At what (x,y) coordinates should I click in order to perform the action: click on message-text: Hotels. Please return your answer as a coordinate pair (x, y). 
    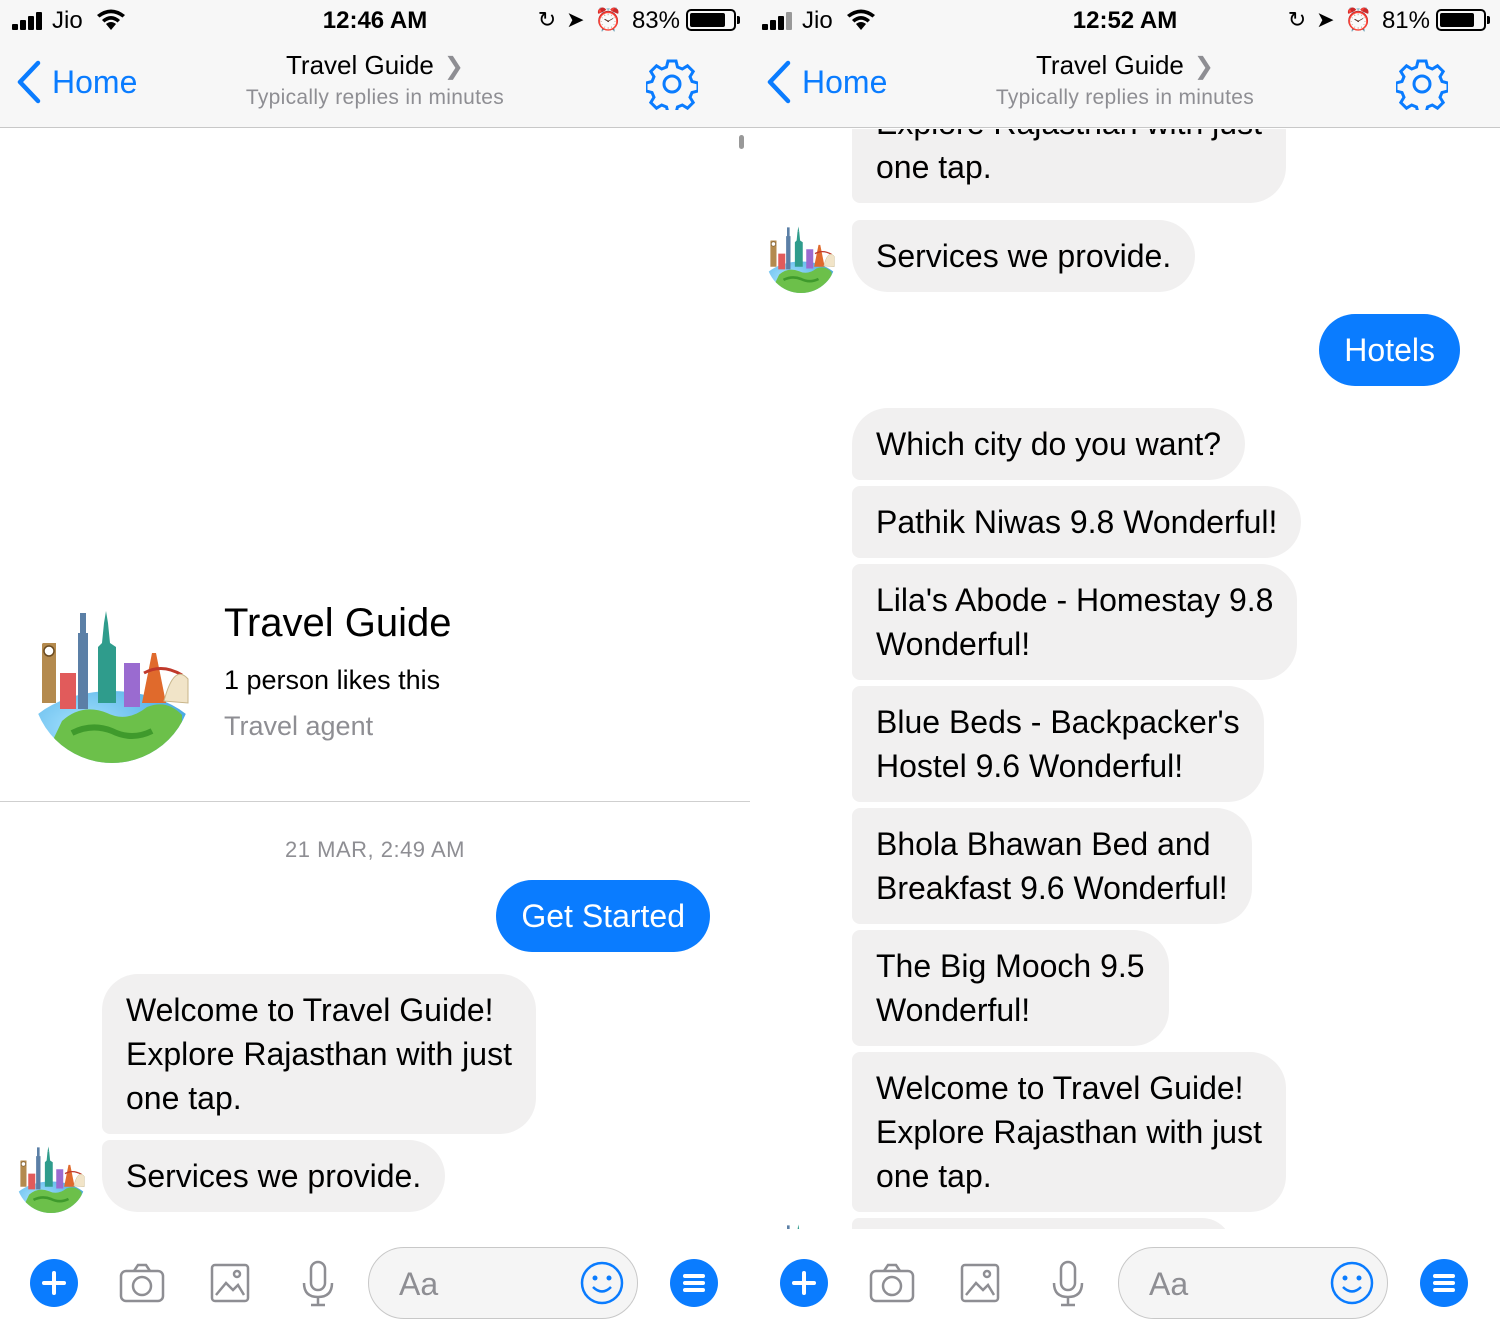
    Looking at the image, I should click on (1389, 350).